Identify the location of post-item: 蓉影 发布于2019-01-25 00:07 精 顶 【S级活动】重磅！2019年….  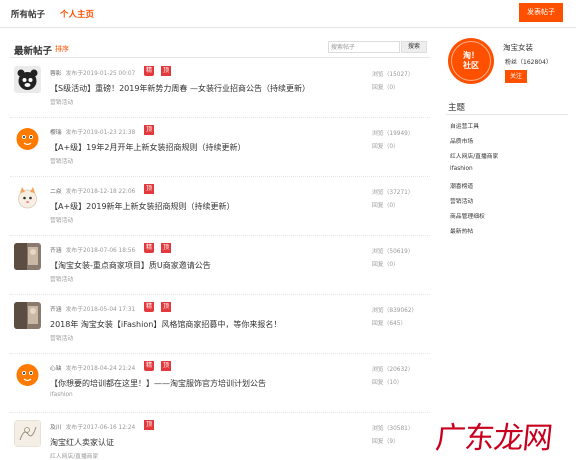
(220, 88).